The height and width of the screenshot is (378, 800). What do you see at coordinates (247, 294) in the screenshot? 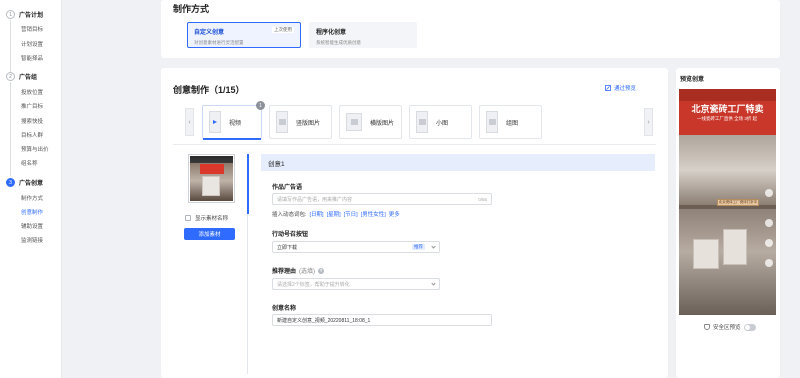
I see `column-divider` at bounding box center [247, 294].